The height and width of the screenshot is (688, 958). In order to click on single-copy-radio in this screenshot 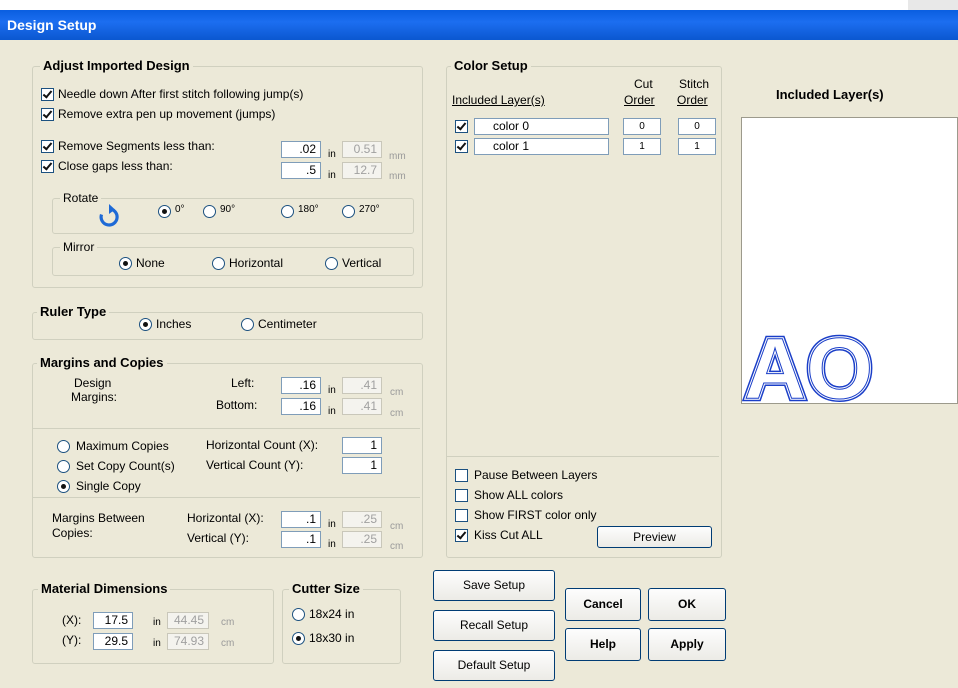, I will do `click(63, 486)`.